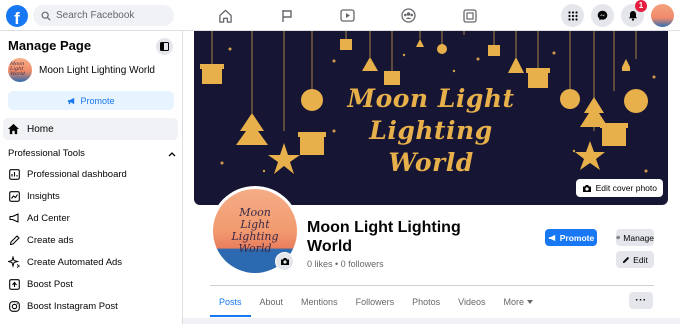 This screenshot has height=324, width=680. I want to click on camera-icon, so click(586, 188).